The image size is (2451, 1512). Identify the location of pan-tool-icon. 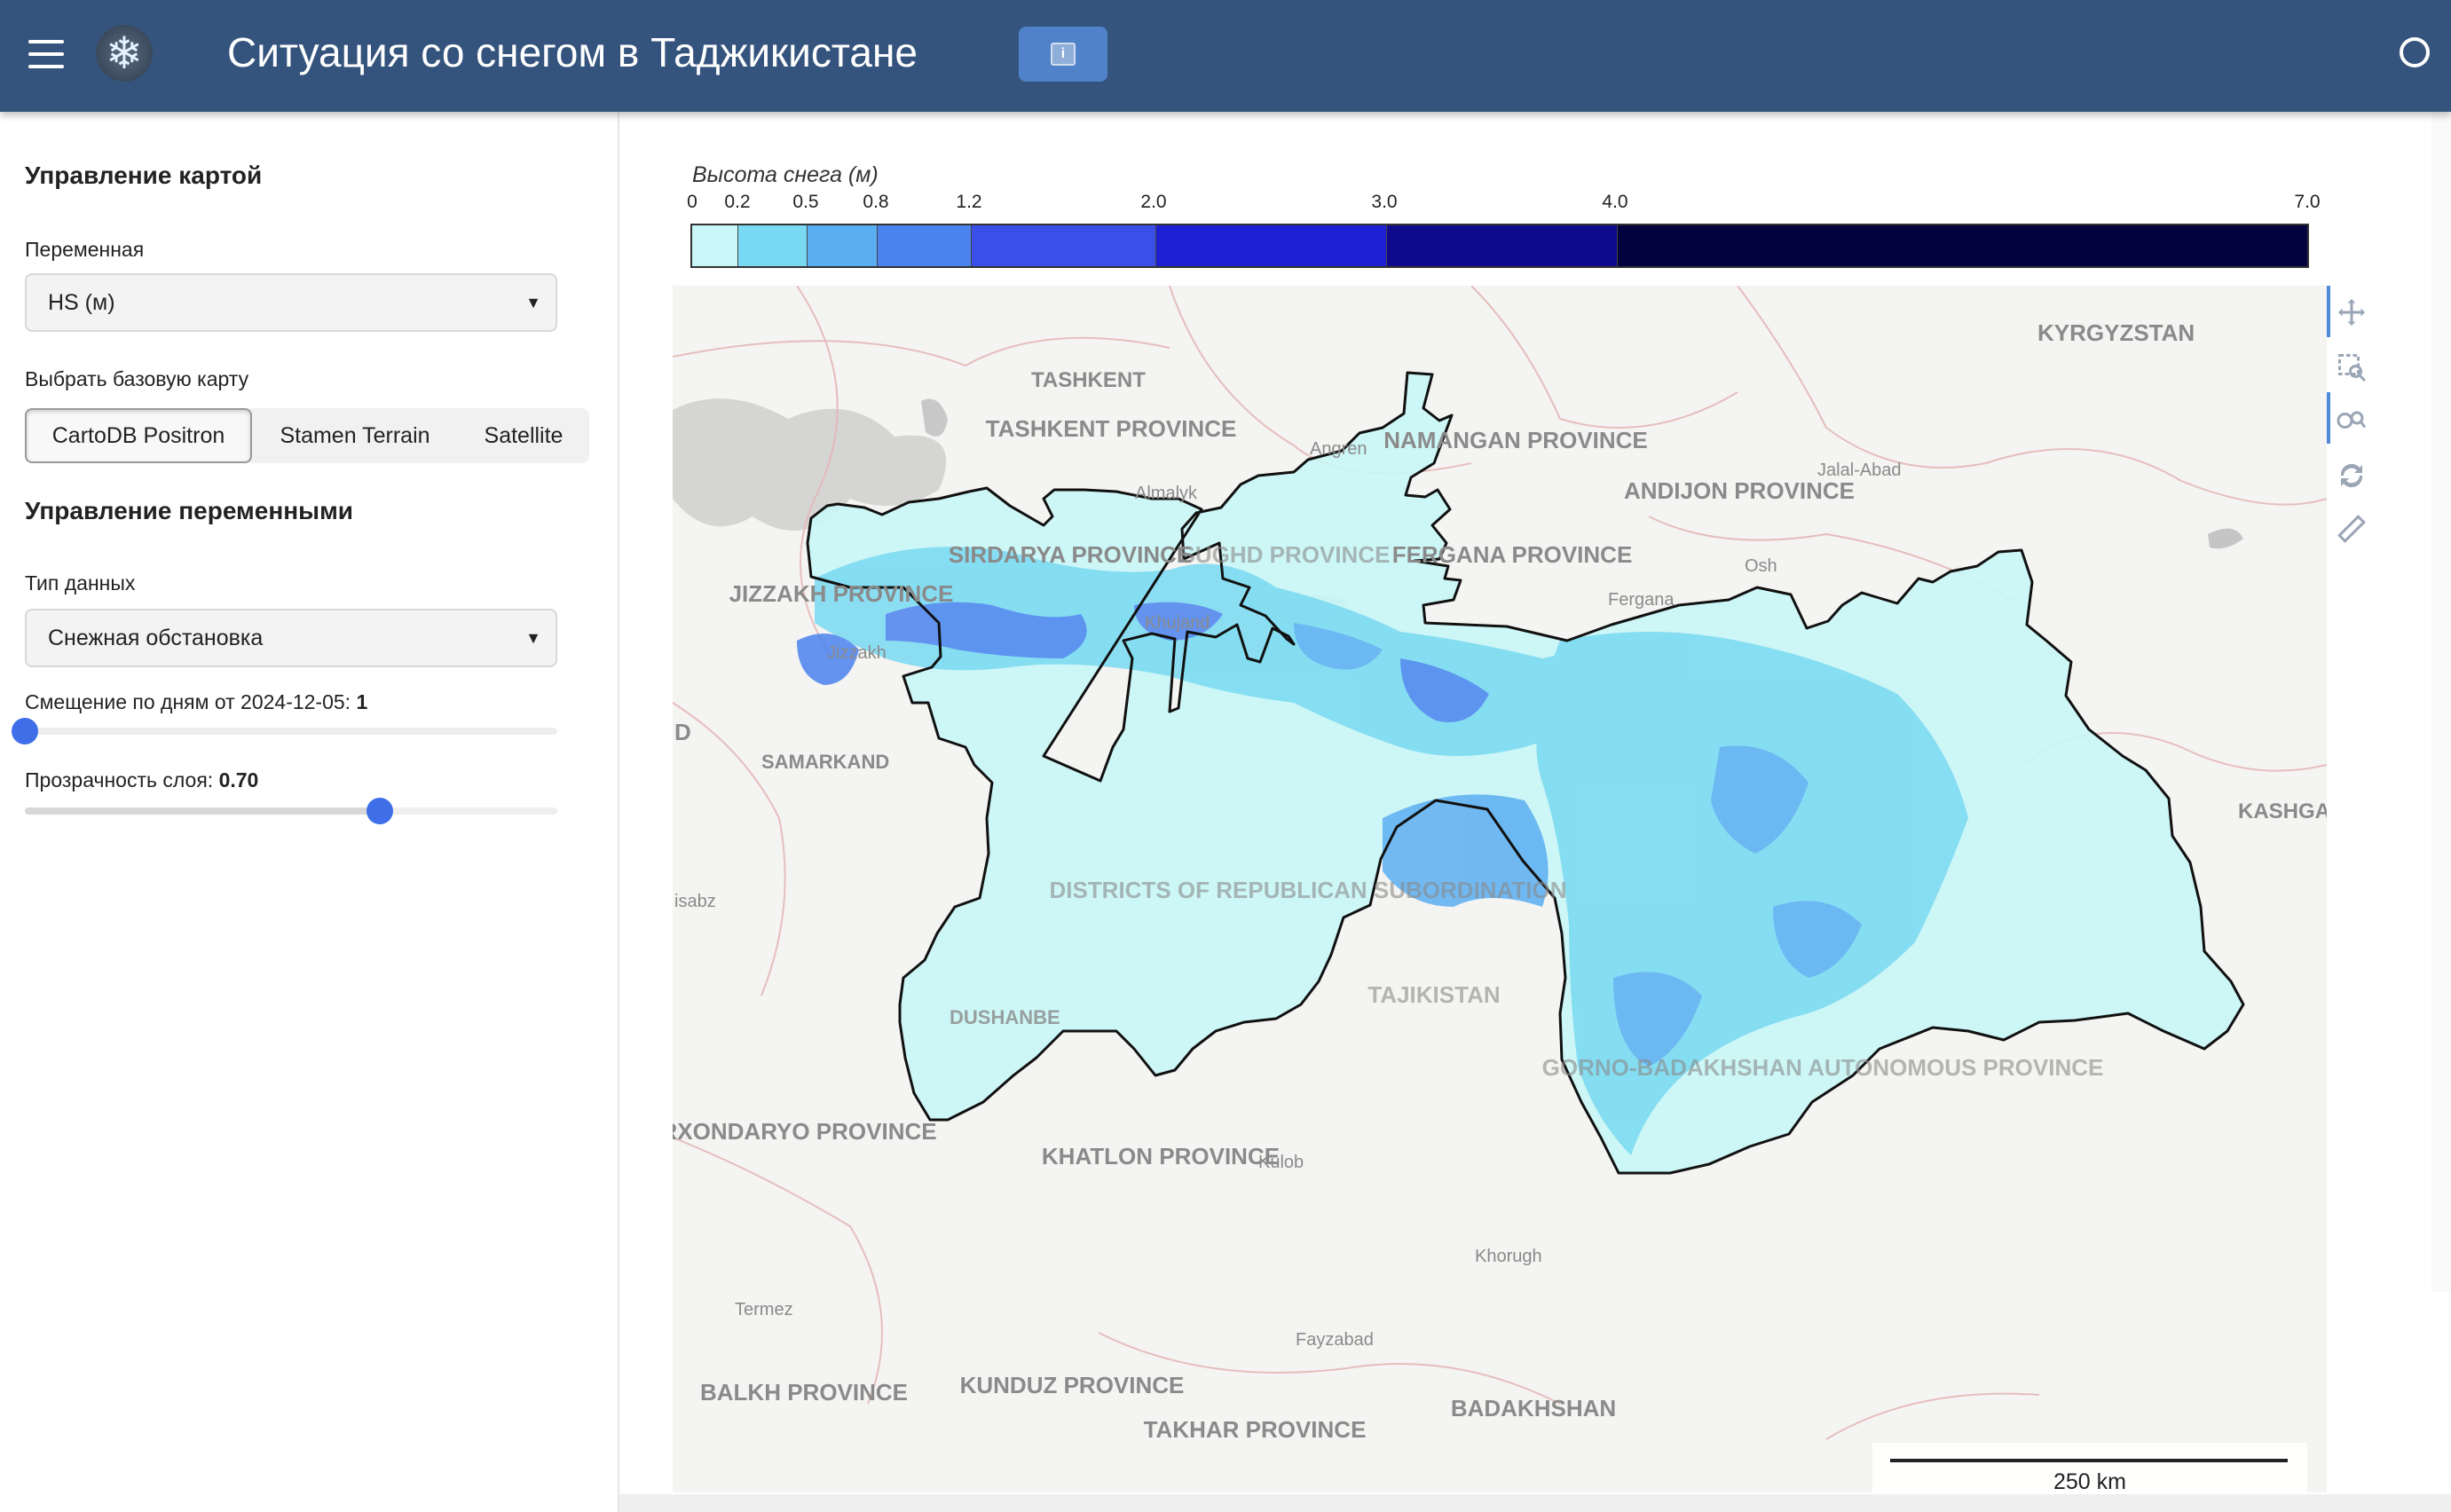
(2352, 312).